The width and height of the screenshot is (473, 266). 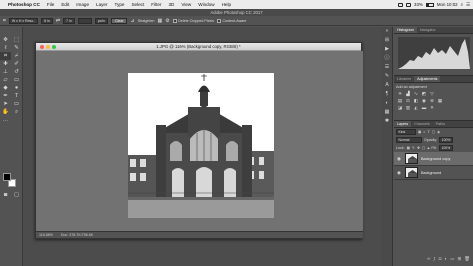 I want to click on posterize-icon: ▥, so click(x=408, y=107).